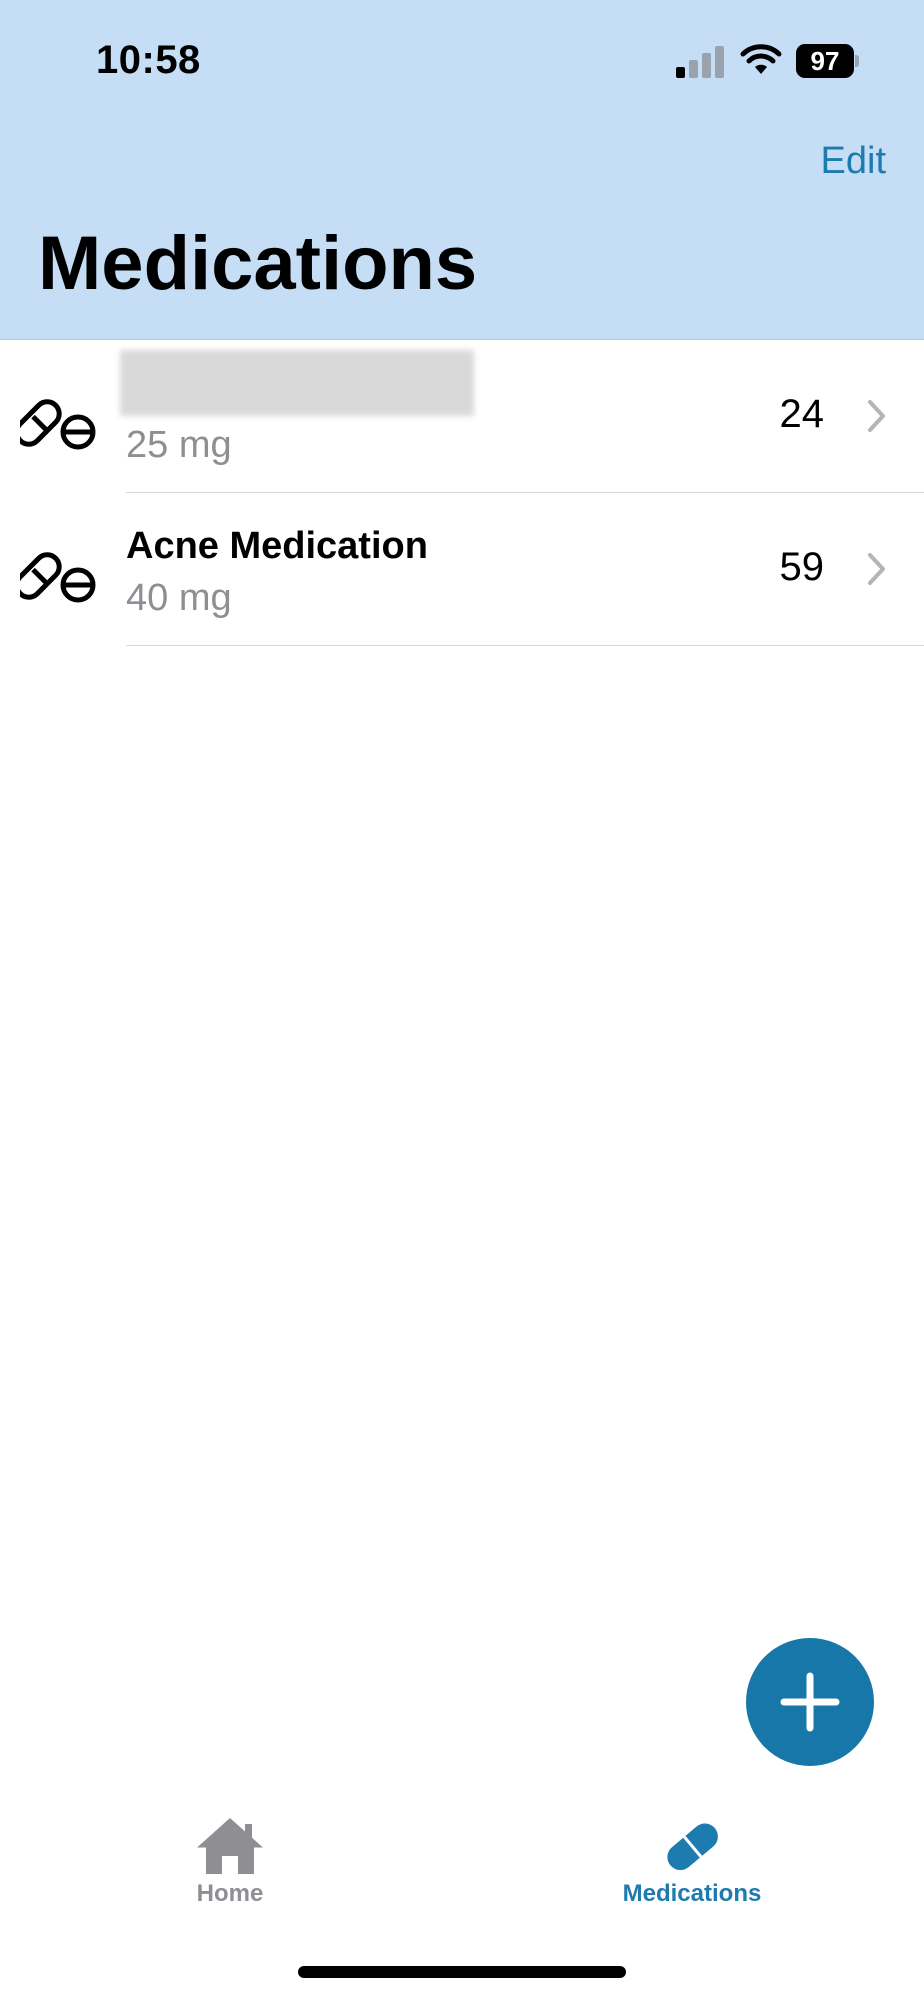  What do you see at coordinates (462, 1972) in the screenshot?
I see `home-indicator` at bounding box center [462, 1972].